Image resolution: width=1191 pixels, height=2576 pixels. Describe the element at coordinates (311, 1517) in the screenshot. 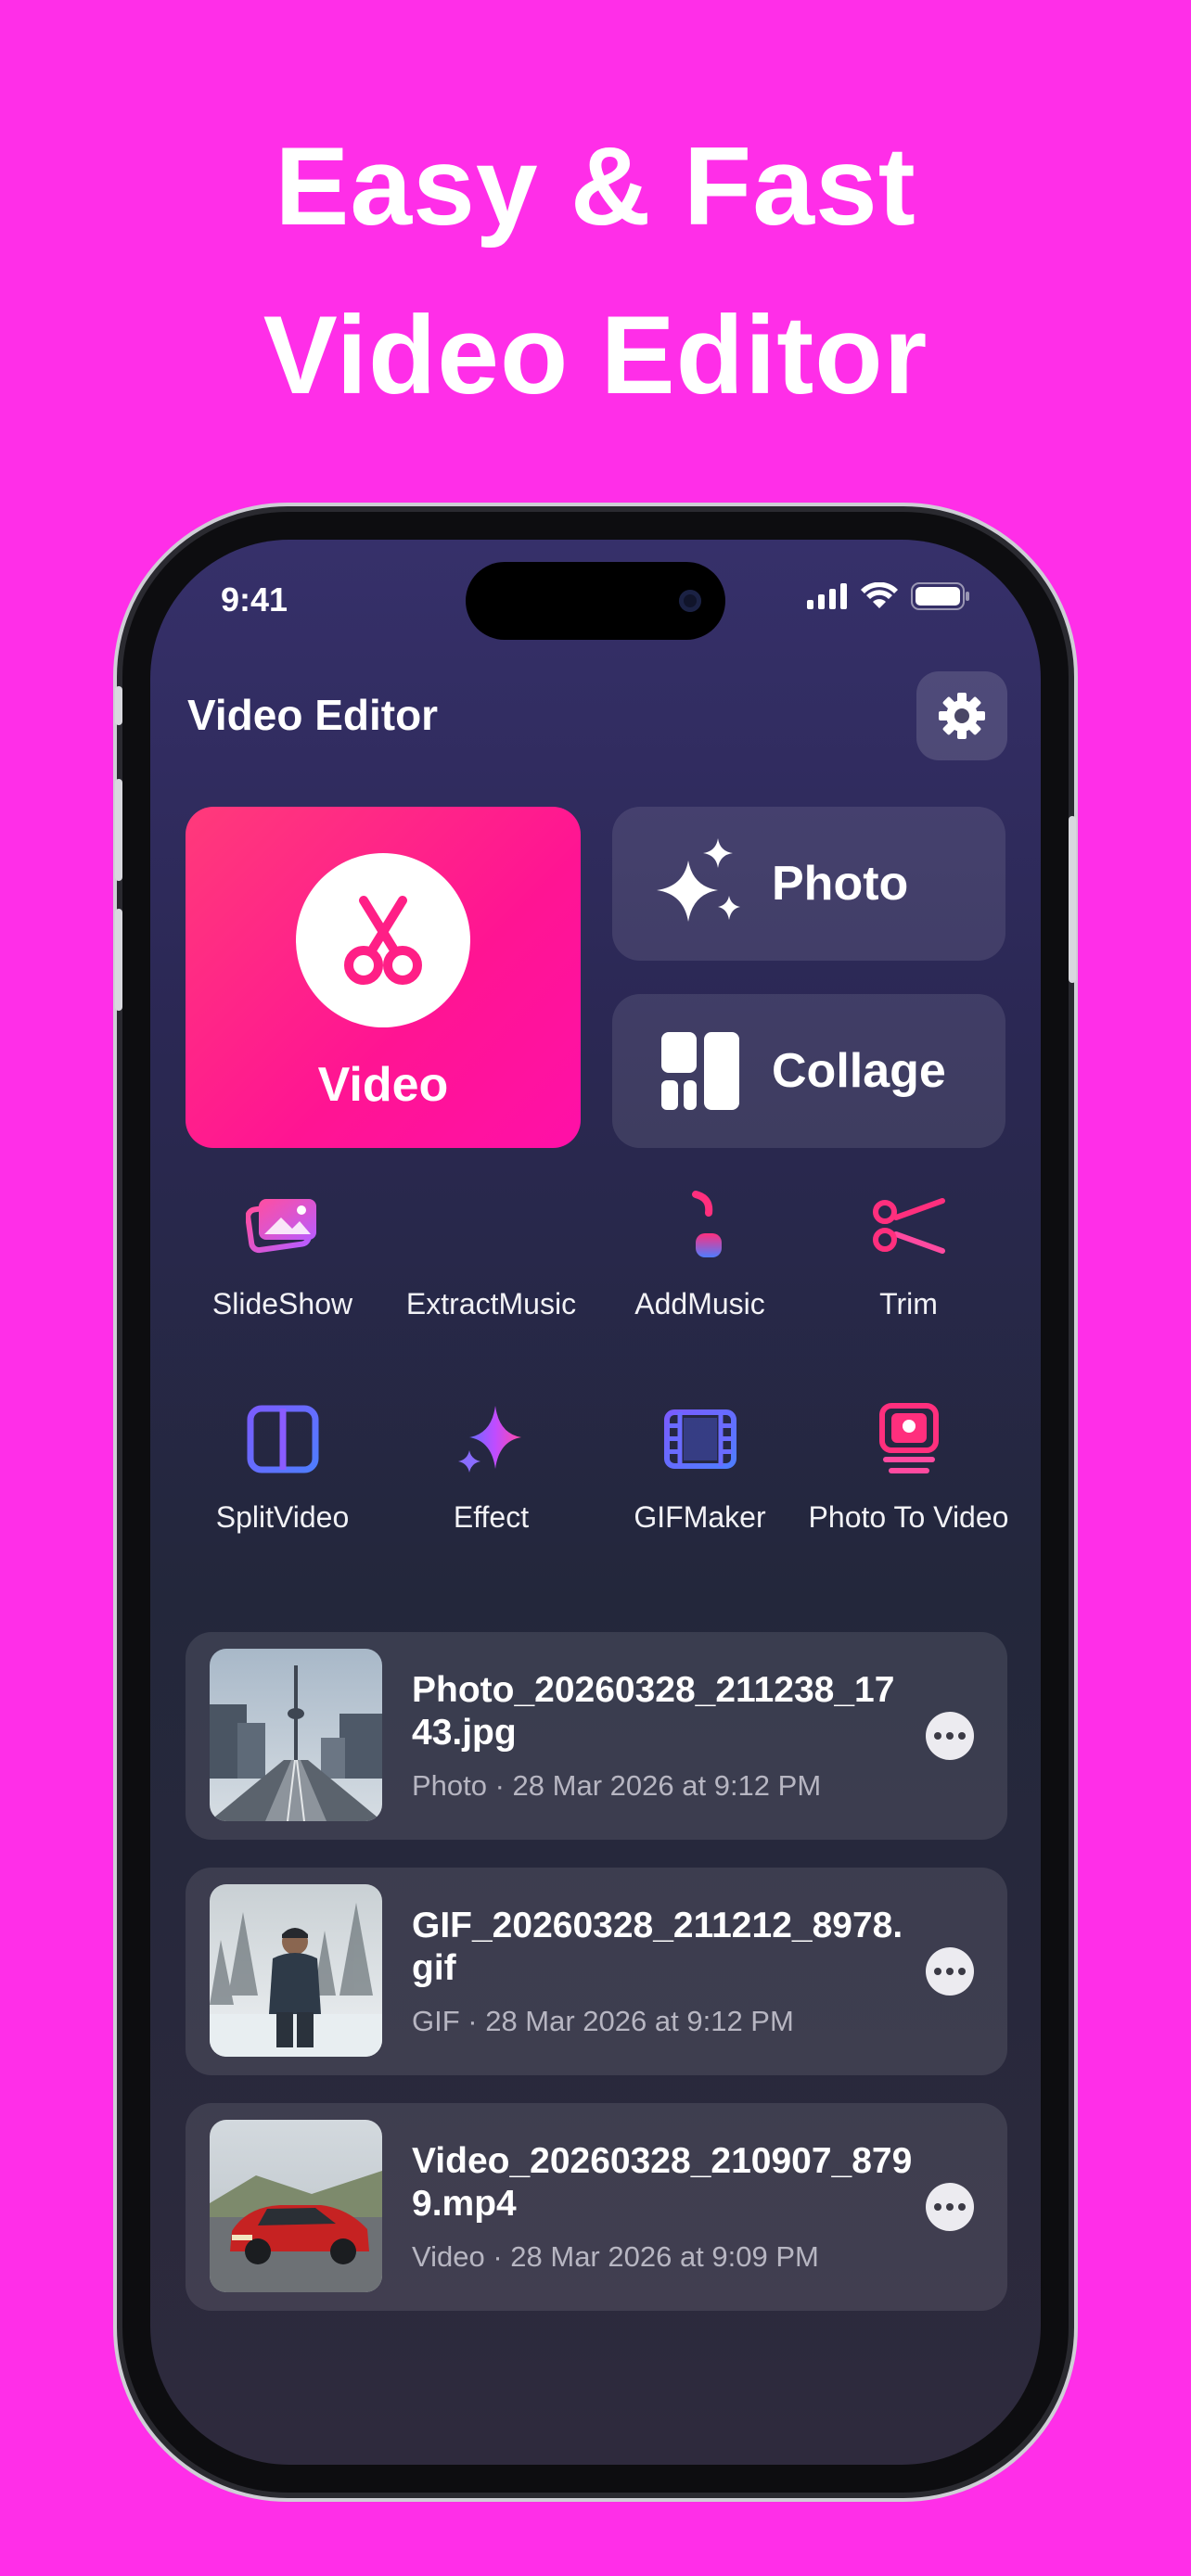

I see `tool-split-video-line2: Video` at that location.